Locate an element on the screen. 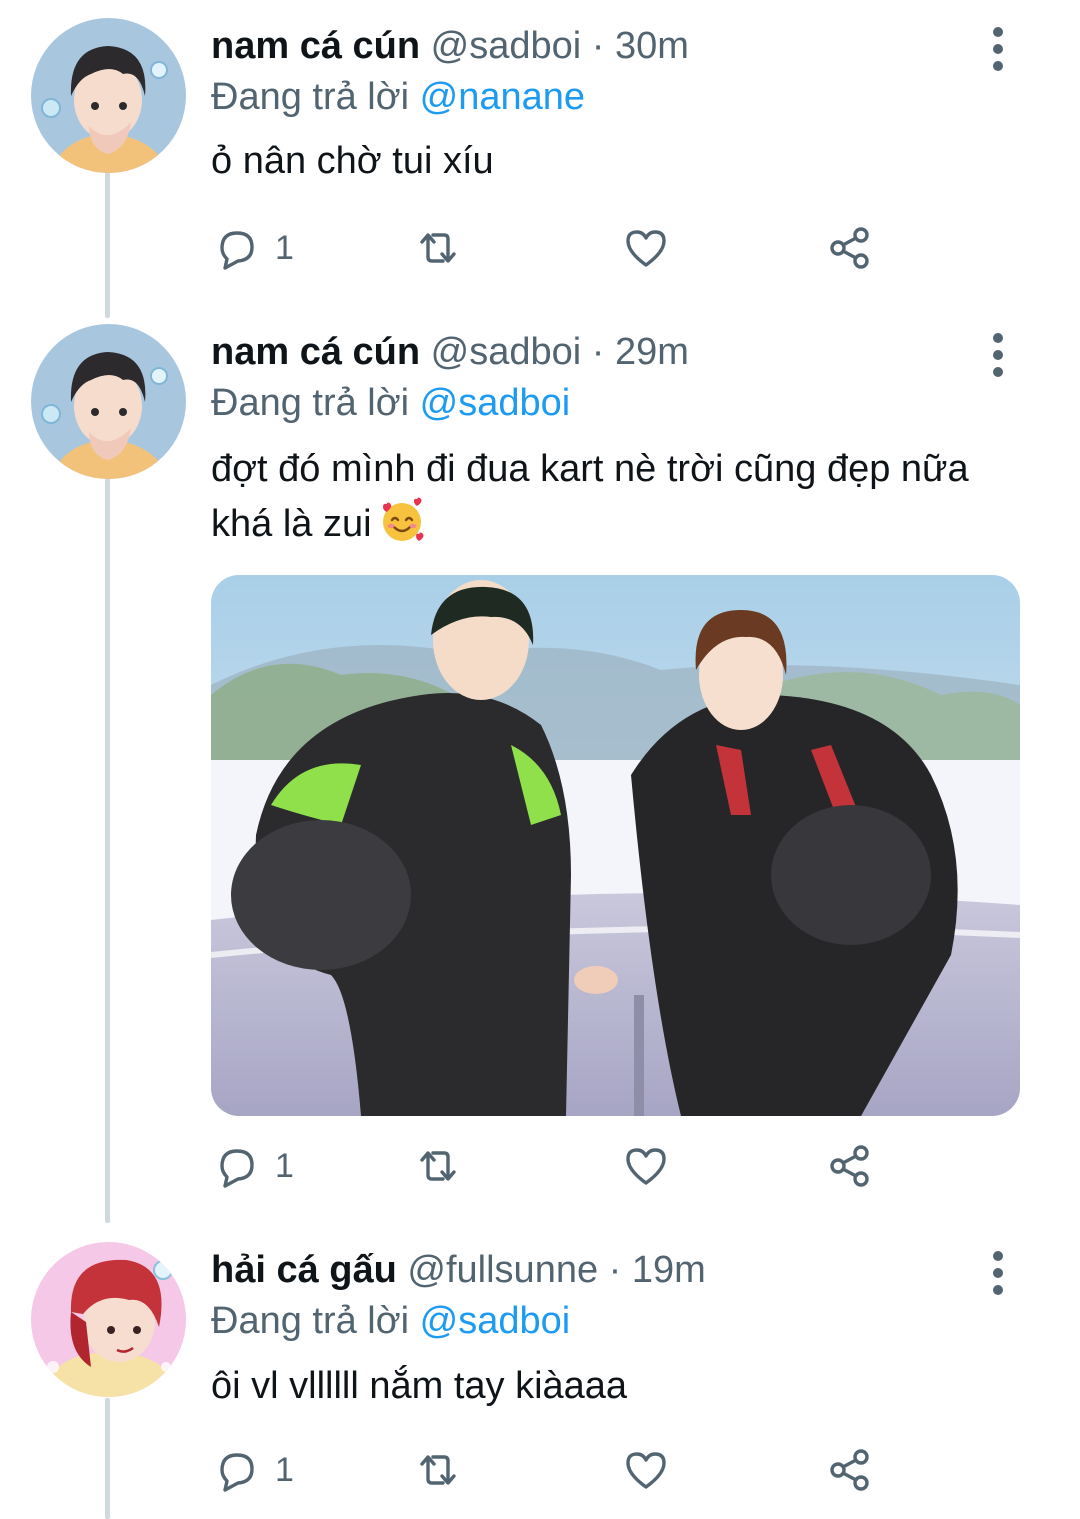  tweet-text: ỏ nân chờ tui xíu is located at coordinates (352, 161).